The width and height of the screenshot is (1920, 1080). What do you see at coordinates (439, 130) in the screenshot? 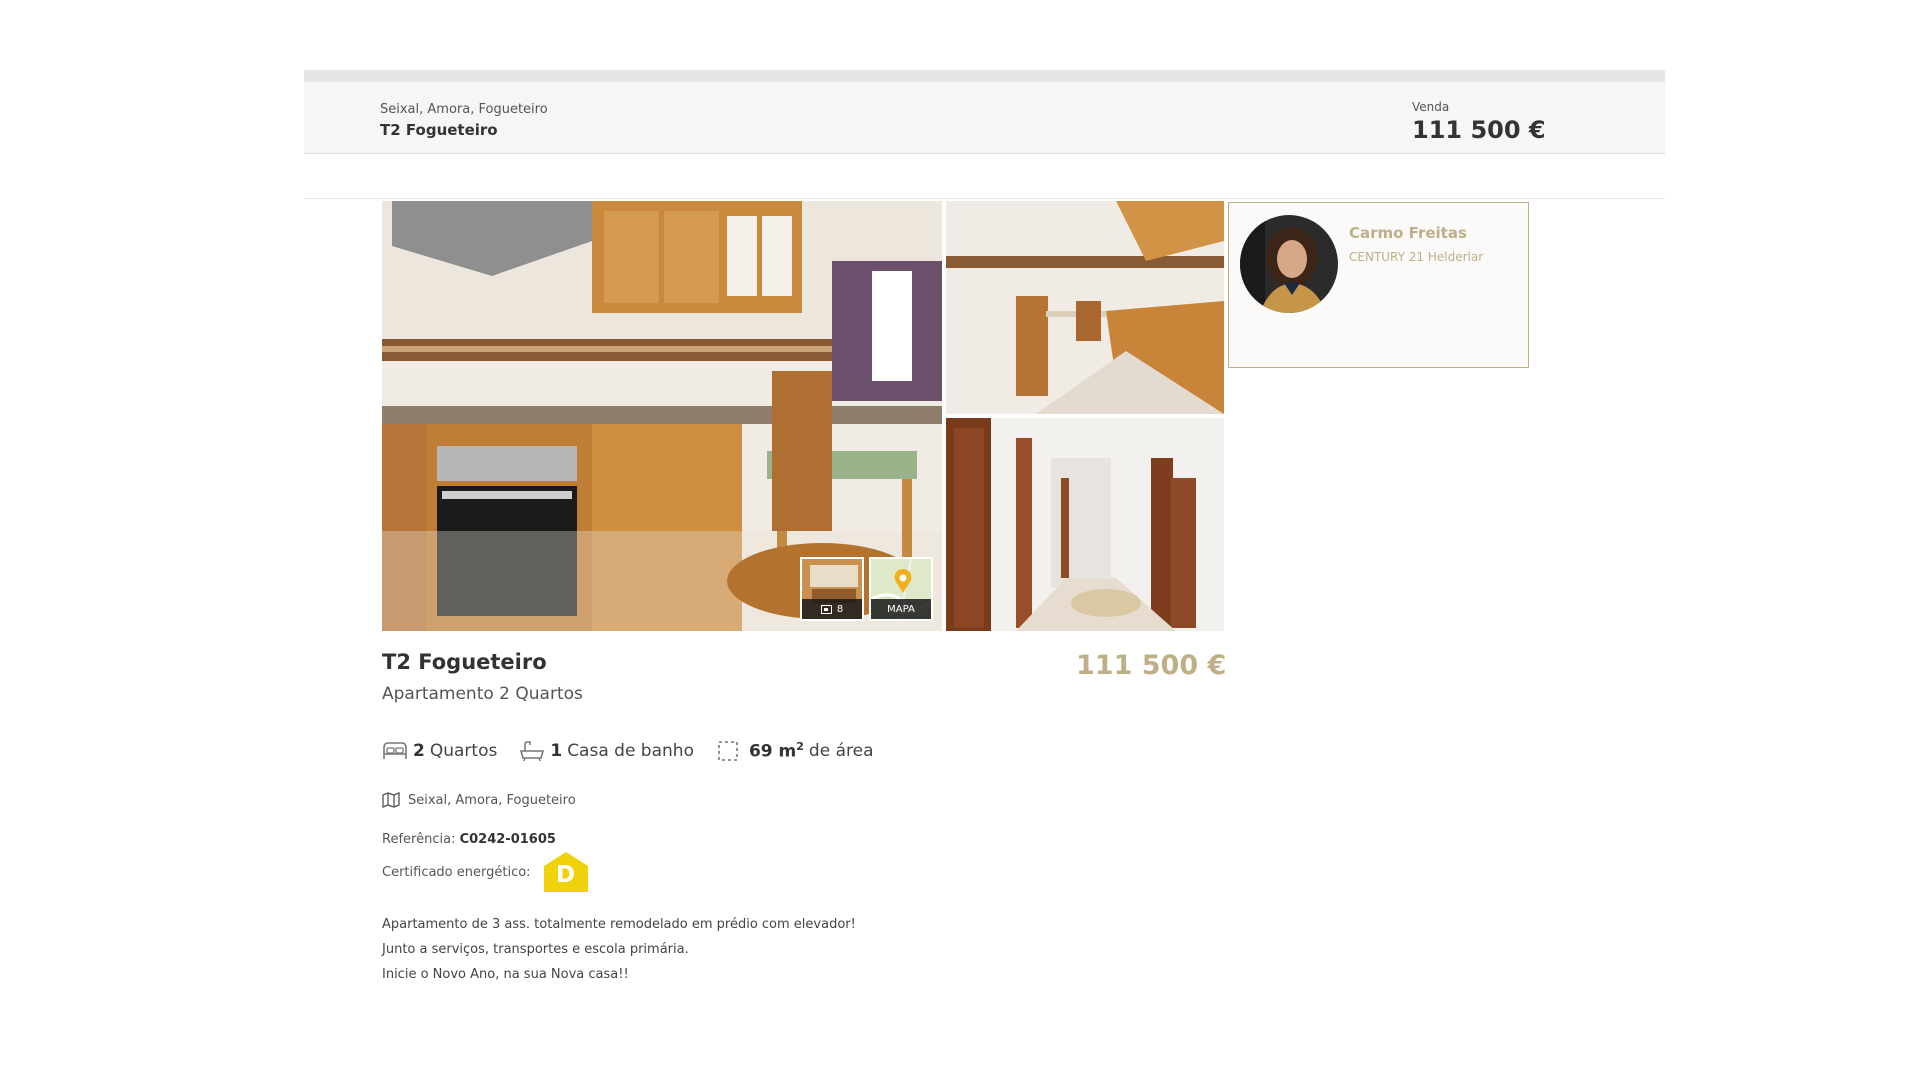
I see `header-title: T2 Fogueteiro` at bounding box center [439, 130].